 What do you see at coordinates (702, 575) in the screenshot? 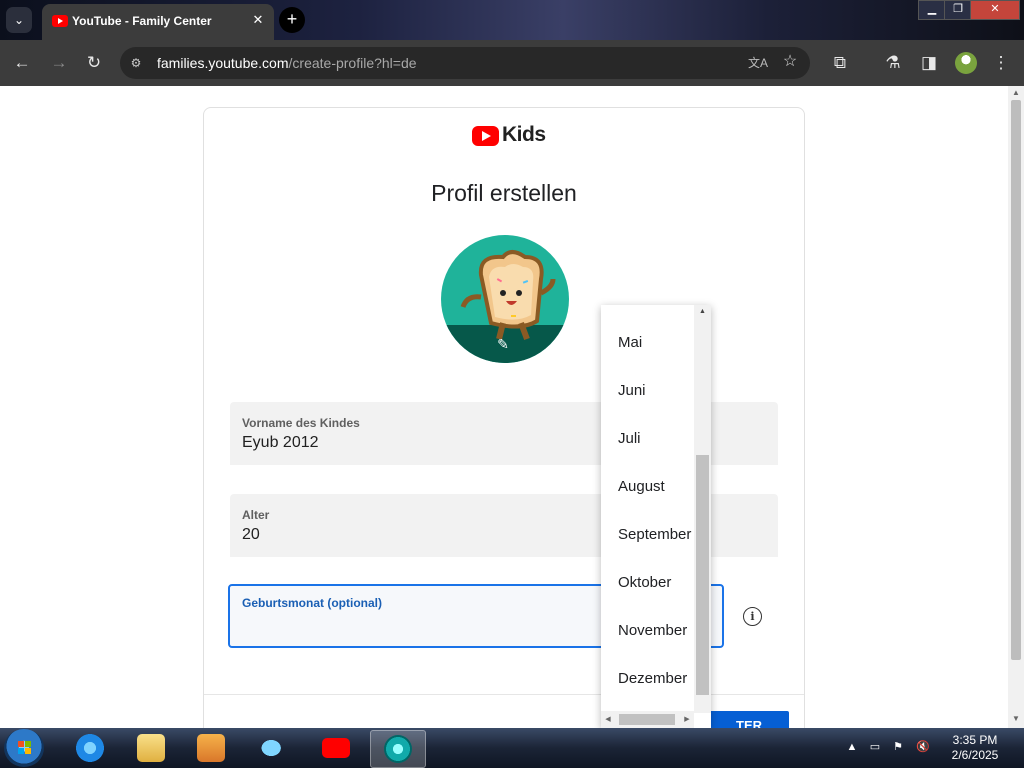
I see `dropdown-scrollbar-thumb` at bounding box center [702, 575].